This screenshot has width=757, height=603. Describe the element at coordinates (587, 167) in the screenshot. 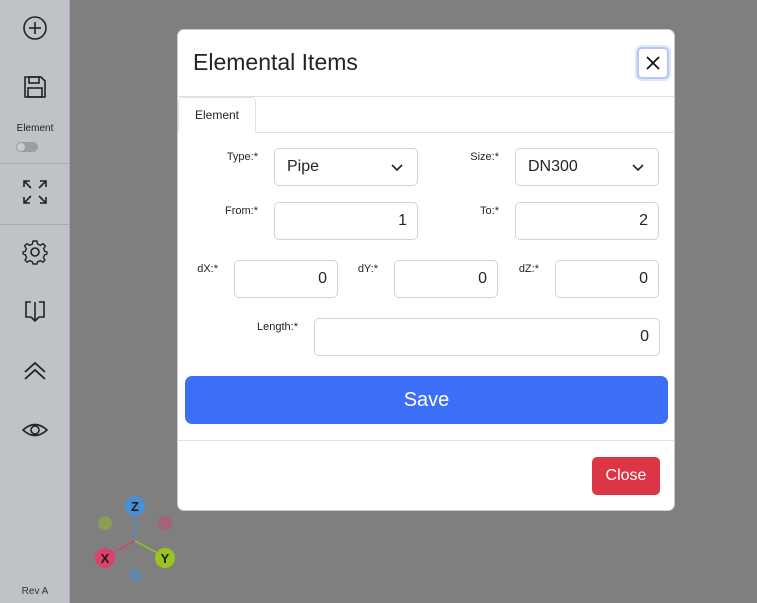

I see `size-select: DN300` at that location.